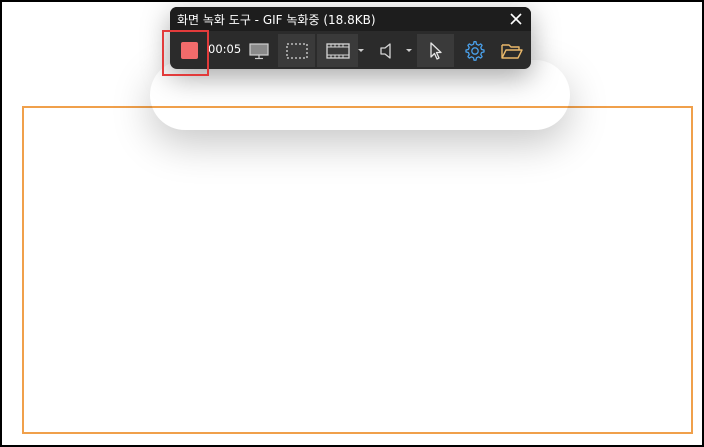  I want to click on recorder-title-bar: 화면 녹화 도구 - GIF 녹화중 (18.8KB), so click(350, 19).